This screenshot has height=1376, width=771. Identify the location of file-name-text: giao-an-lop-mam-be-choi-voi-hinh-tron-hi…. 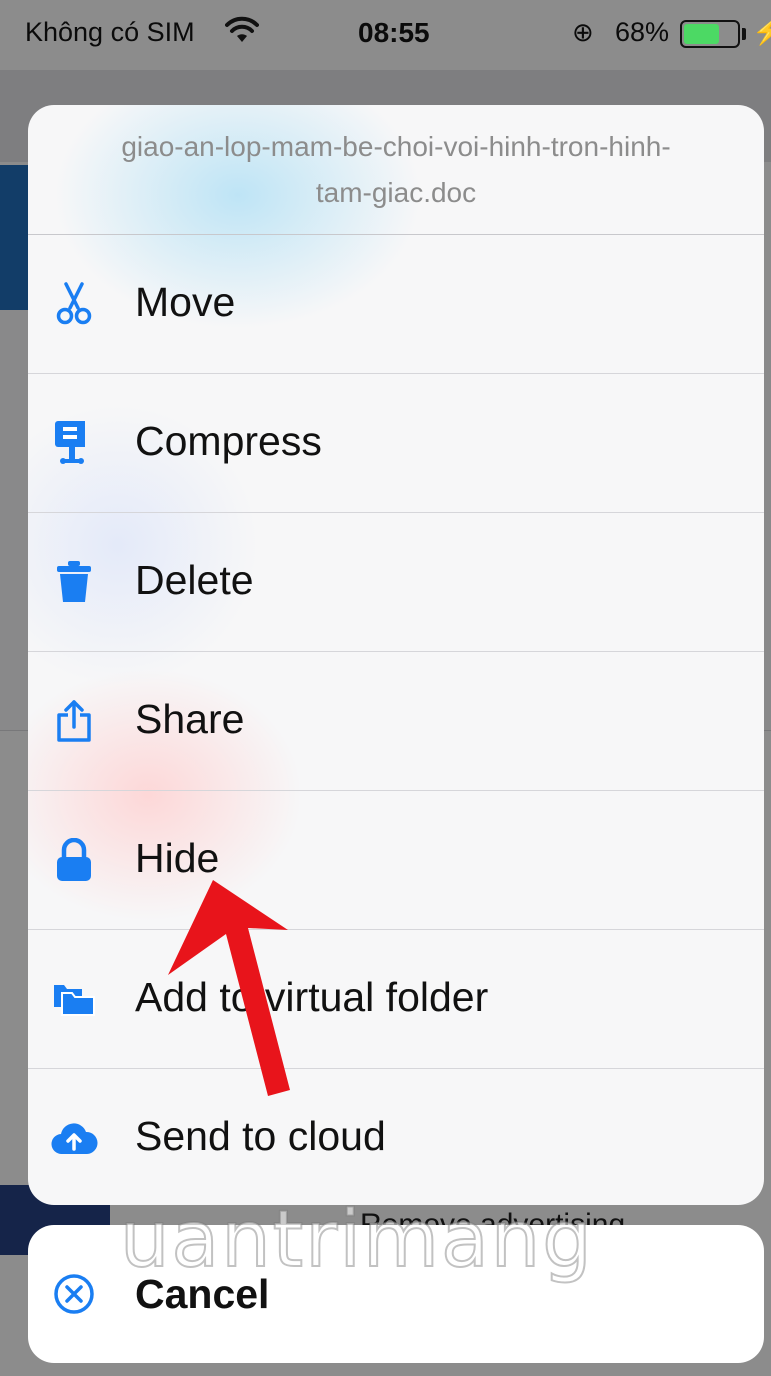
(396, 169).